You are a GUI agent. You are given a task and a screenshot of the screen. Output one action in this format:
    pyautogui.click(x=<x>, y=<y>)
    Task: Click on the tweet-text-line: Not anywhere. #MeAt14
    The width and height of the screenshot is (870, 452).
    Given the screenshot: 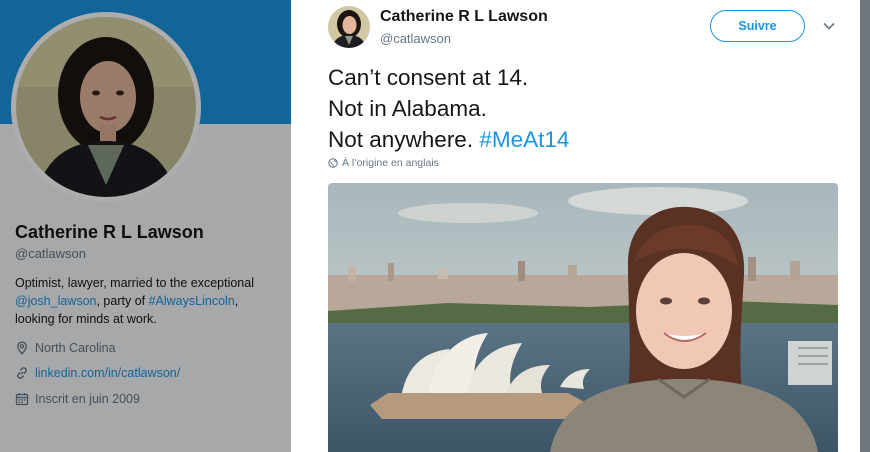 What is the action you would take?
    pyautogui.click(x=448, y=139)
    